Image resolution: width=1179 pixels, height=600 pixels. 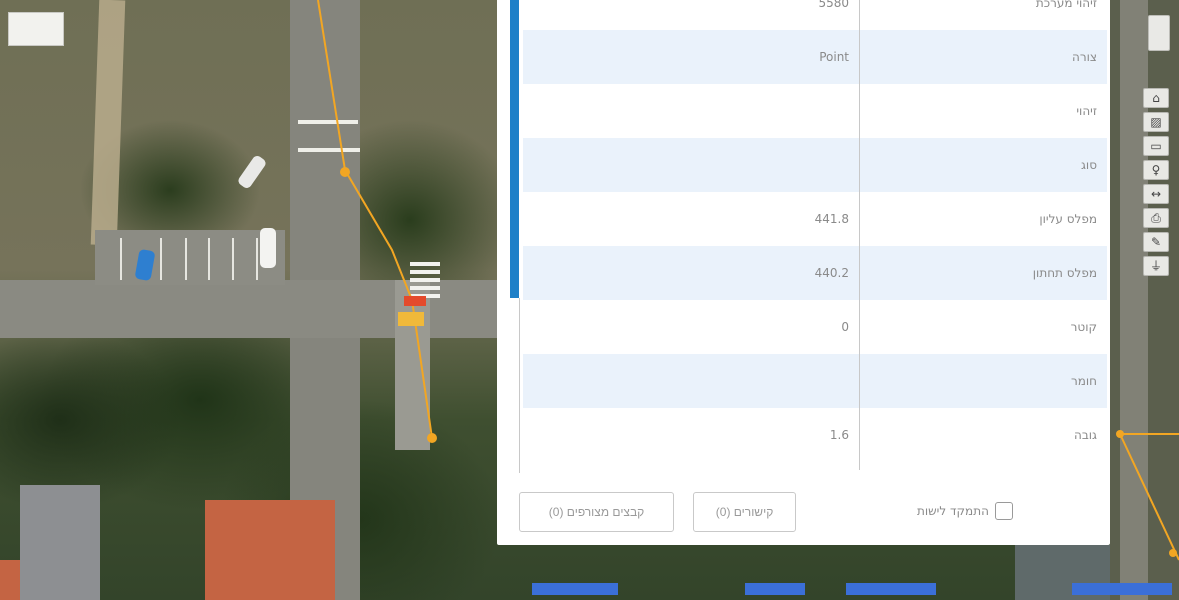 What do you see at coordinates (839, 435) in the screenshot?
I see `attribute-value: 1.6` at bounding box center [839, 435].